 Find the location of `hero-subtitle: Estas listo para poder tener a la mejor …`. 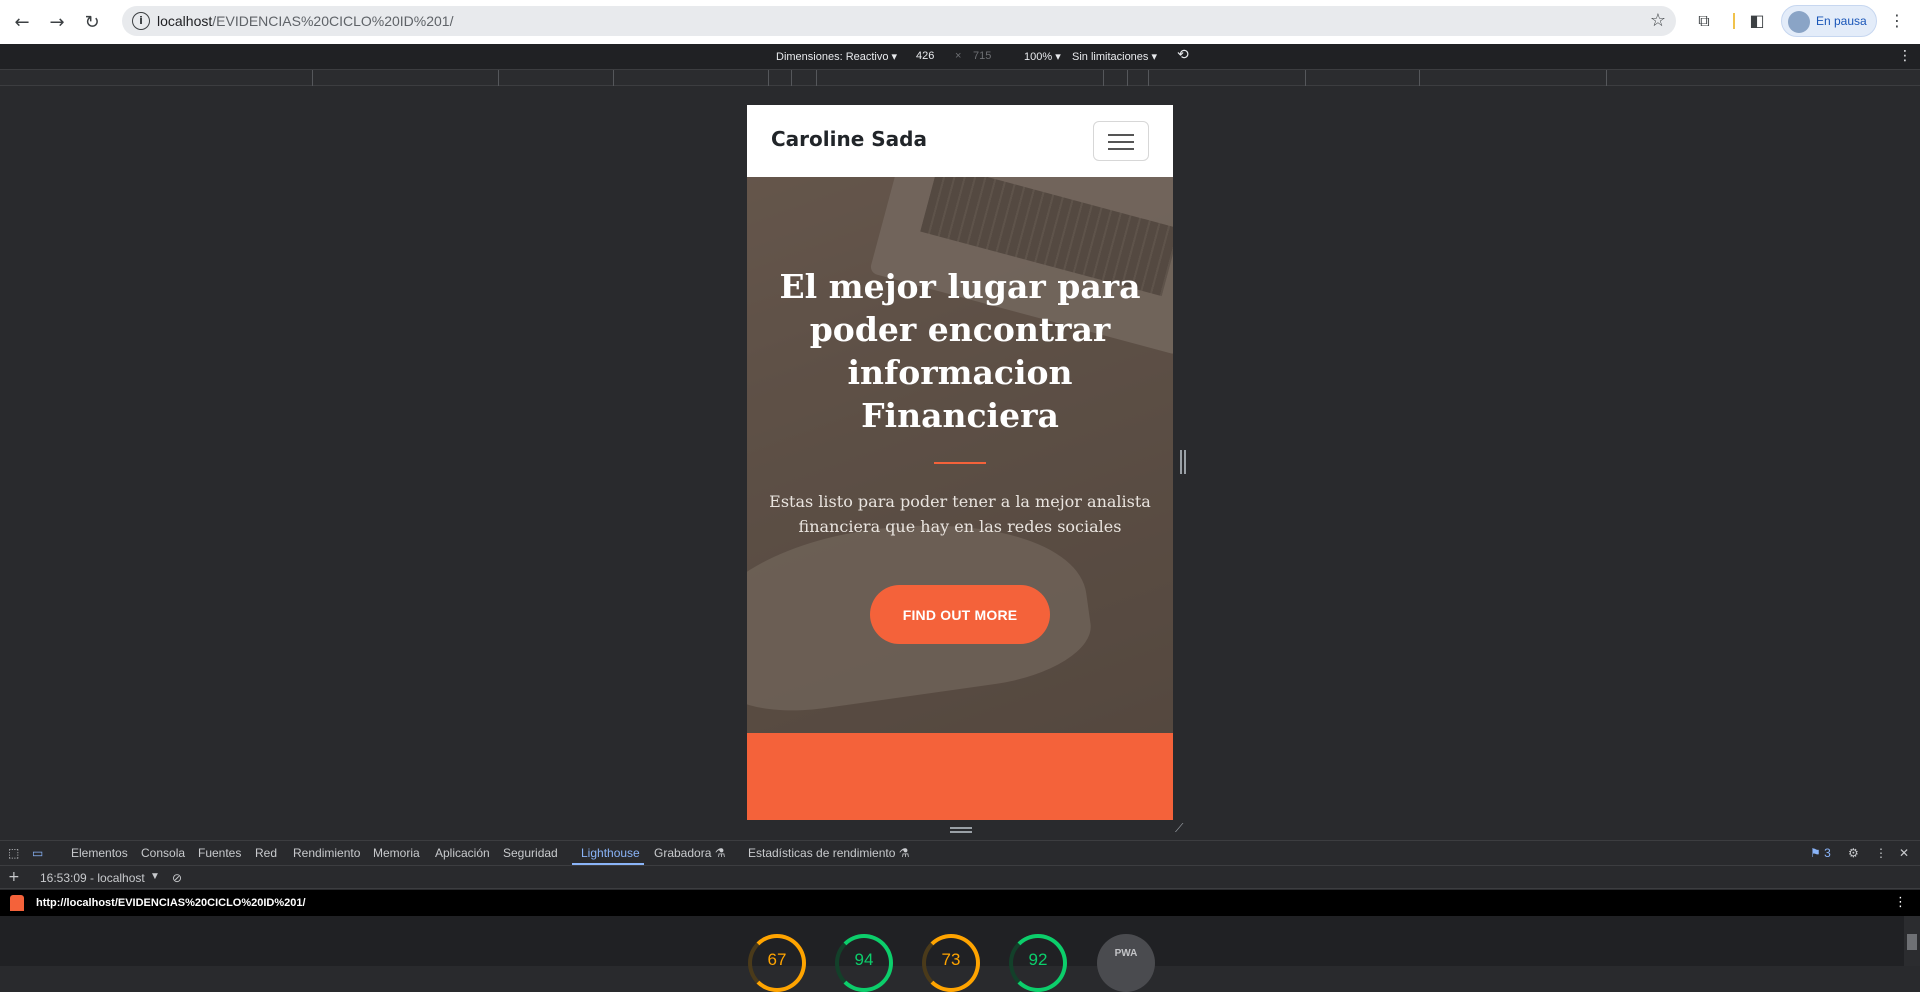

hero-subtitle: Estas listo para poder tener a la mejor … is located at coordinates (960, 514).